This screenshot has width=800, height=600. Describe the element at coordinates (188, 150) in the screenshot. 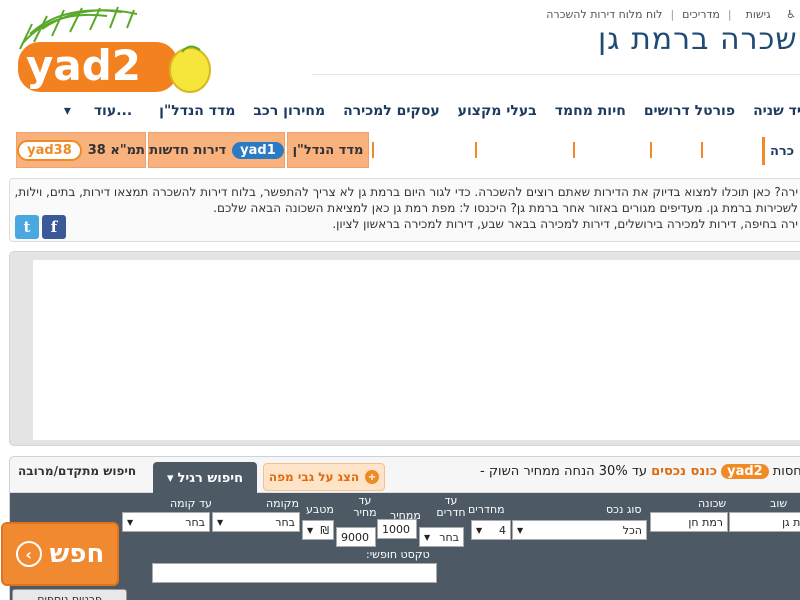

I see `tab-new-apartments-label: דירות חדשות` at that location.